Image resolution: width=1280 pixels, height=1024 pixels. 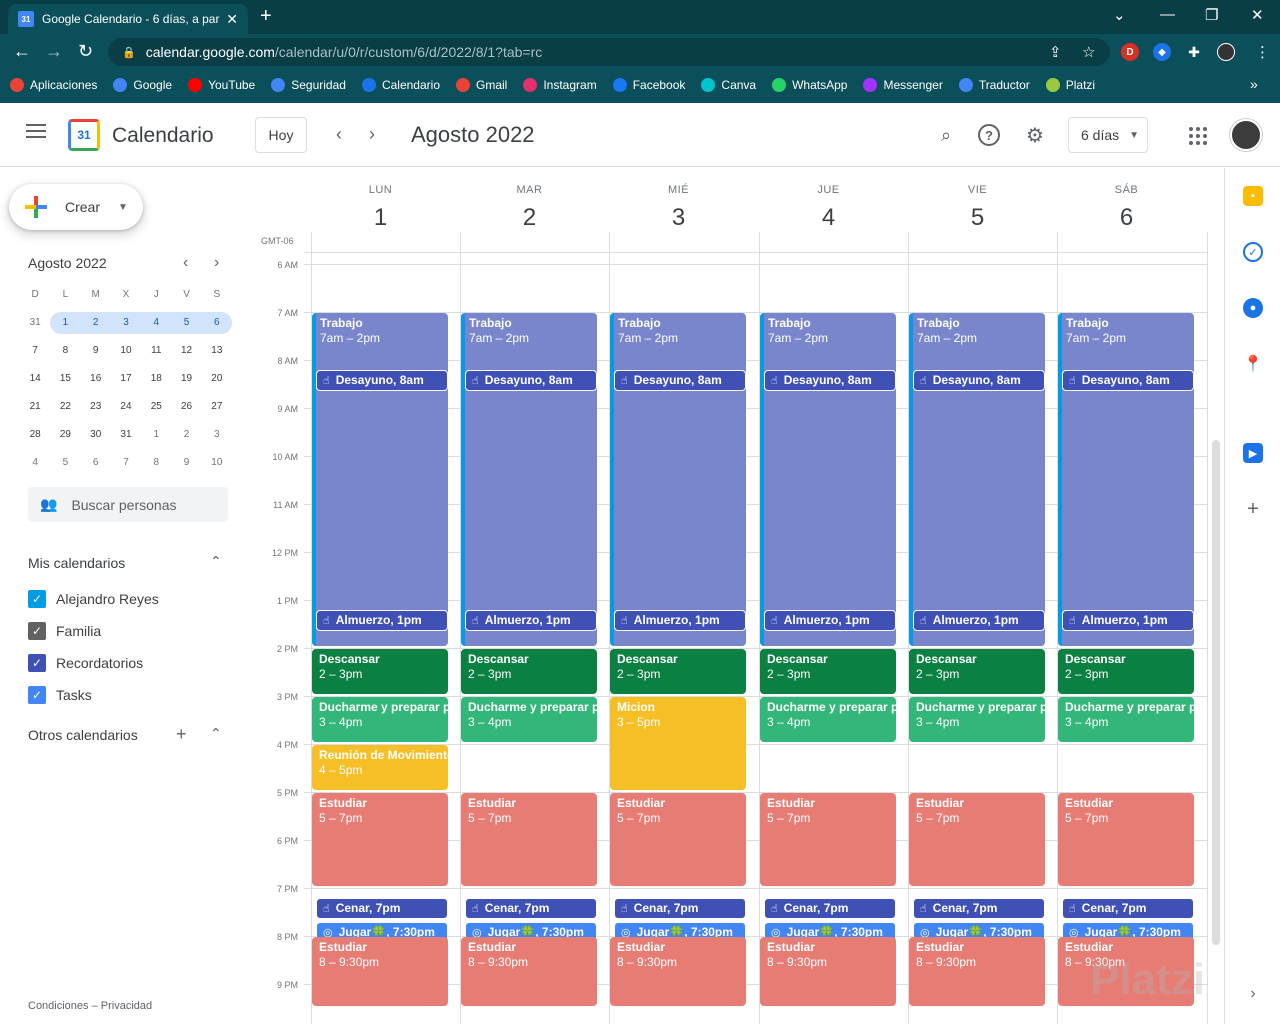 What do you see at coordinates (1257, 15) in the screenshot?
I see `close-window-icon: ✕` at bounding box center [1257, 15].